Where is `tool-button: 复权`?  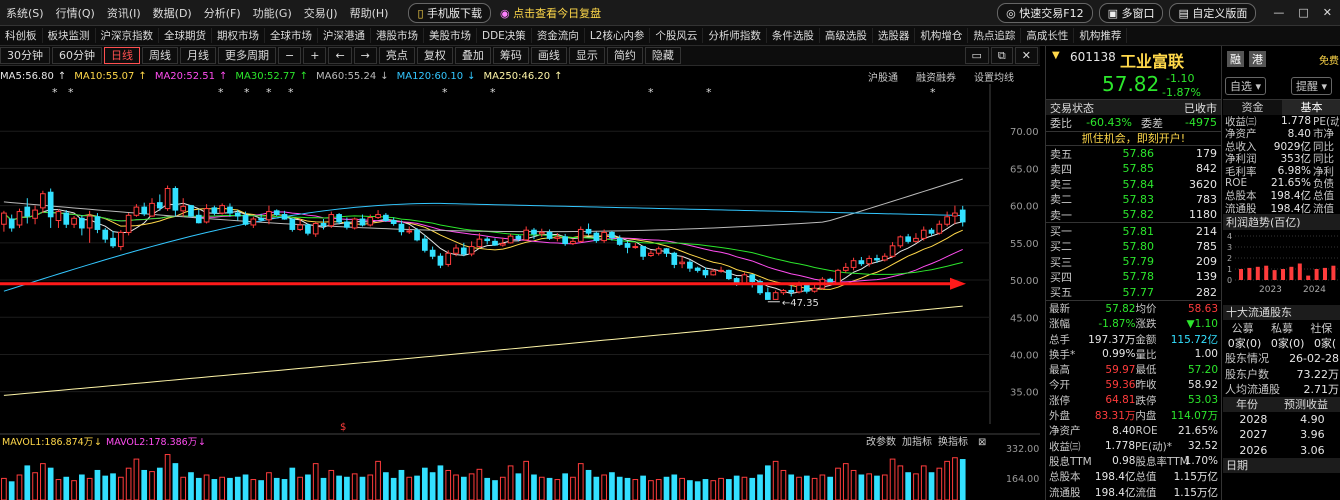
tool-button: 复权 is located at coordinates (434, 55).